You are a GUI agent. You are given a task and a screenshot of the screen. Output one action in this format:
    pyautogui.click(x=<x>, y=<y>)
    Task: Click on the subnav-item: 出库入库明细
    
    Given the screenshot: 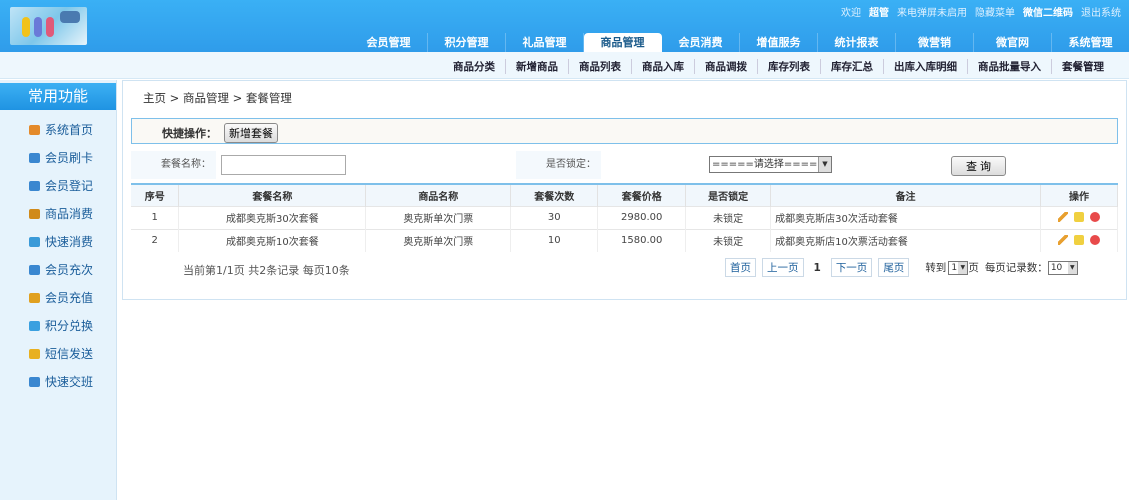 What is the action you would take?
    pyautogui.click(x=925, y=66)
    